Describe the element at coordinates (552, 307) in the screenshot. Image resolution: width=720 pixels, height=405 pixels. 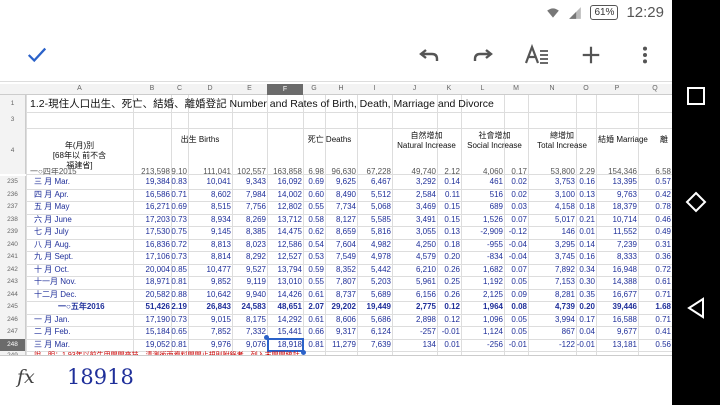
I see `data-cell: 4,739` at that location.